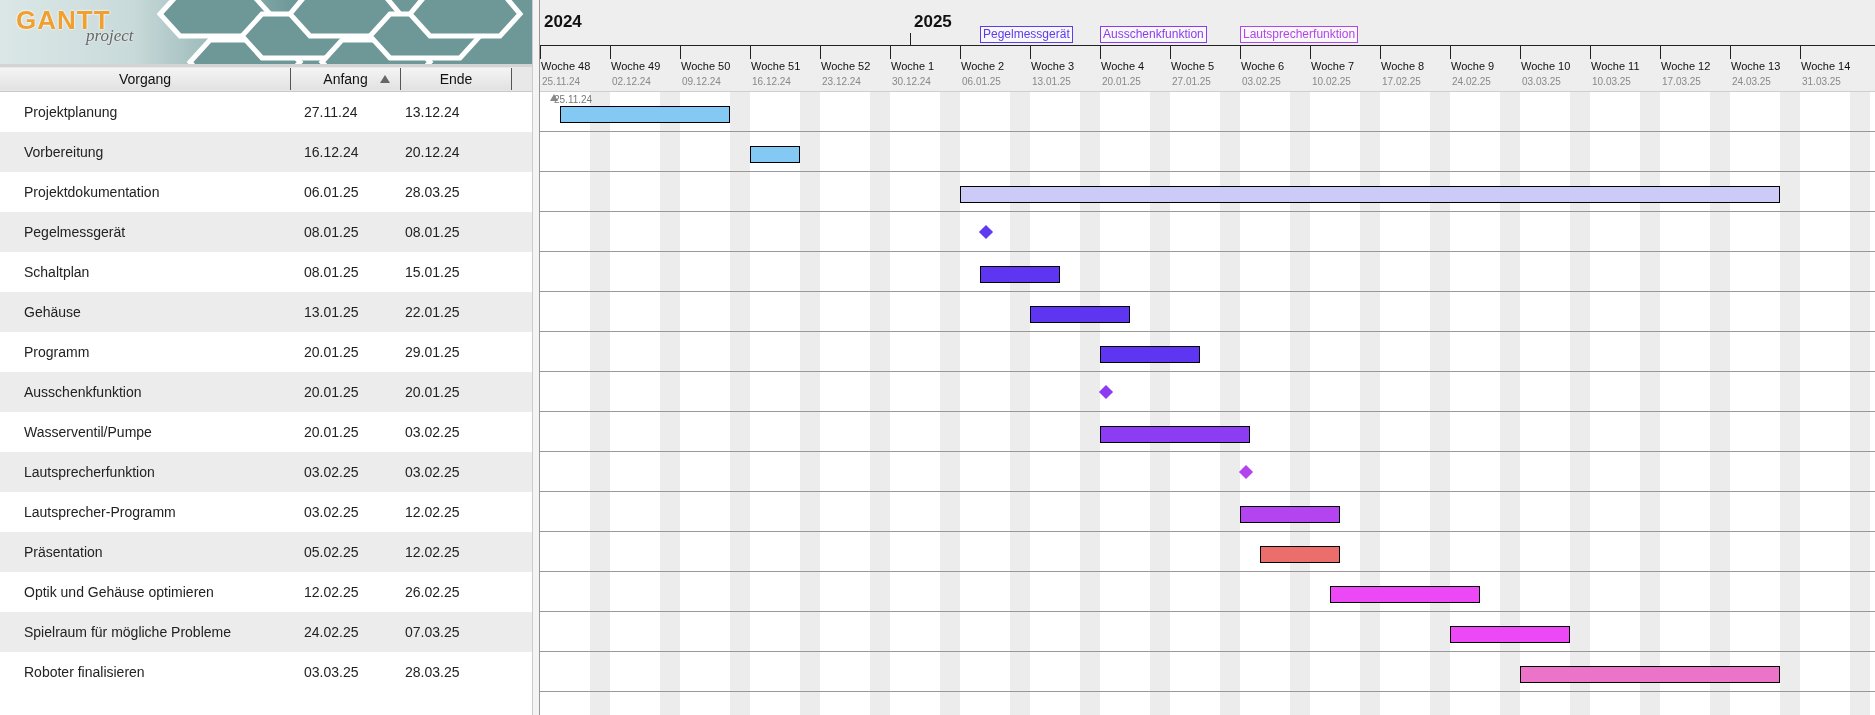 This screenshot has height=715, width=1875. What do you see at coordinates (1026, 34) in the screenshot?
I see `milestone-label: Pegelmessgerät` at bounding box center [1026, 34].